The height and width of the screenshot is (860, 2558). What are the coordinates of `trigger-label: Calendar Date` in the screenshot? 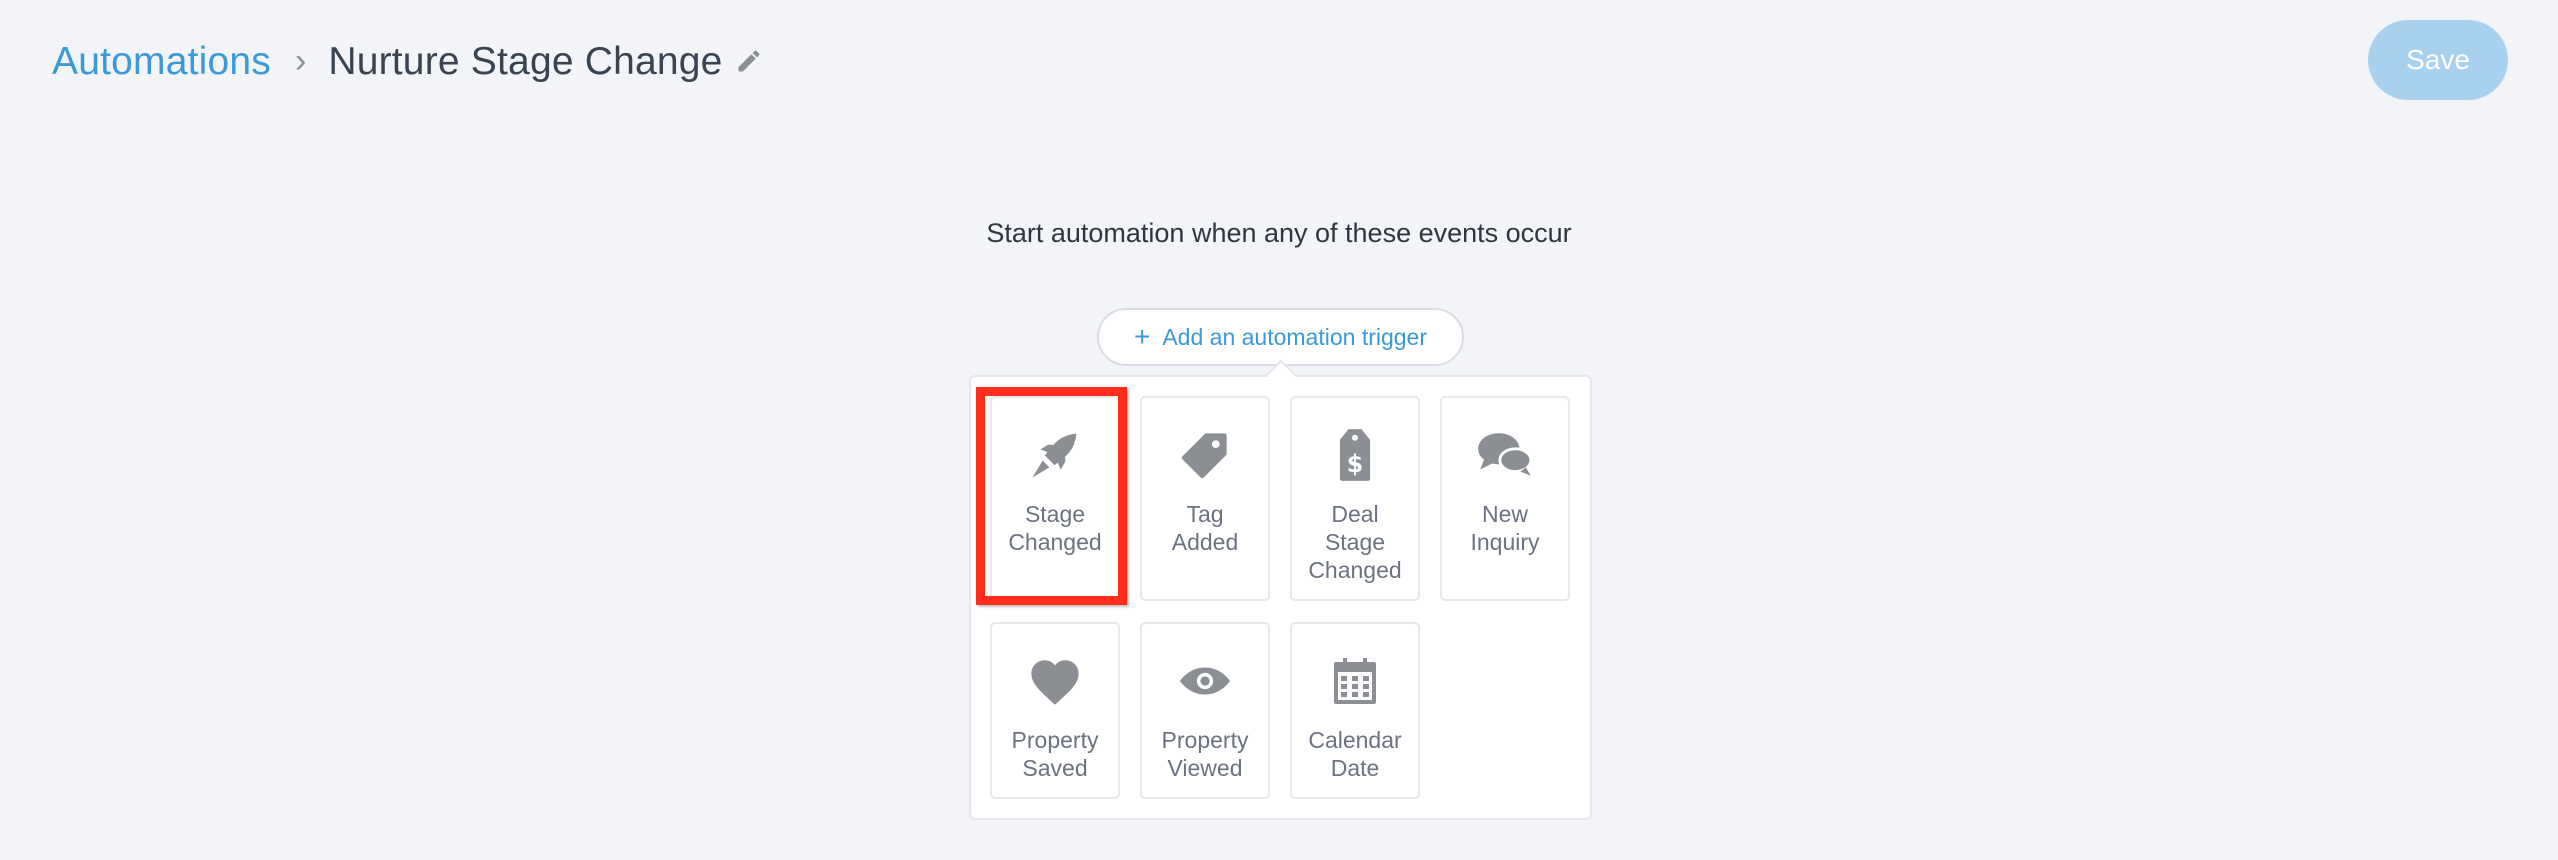 It's located at (1355, 754).